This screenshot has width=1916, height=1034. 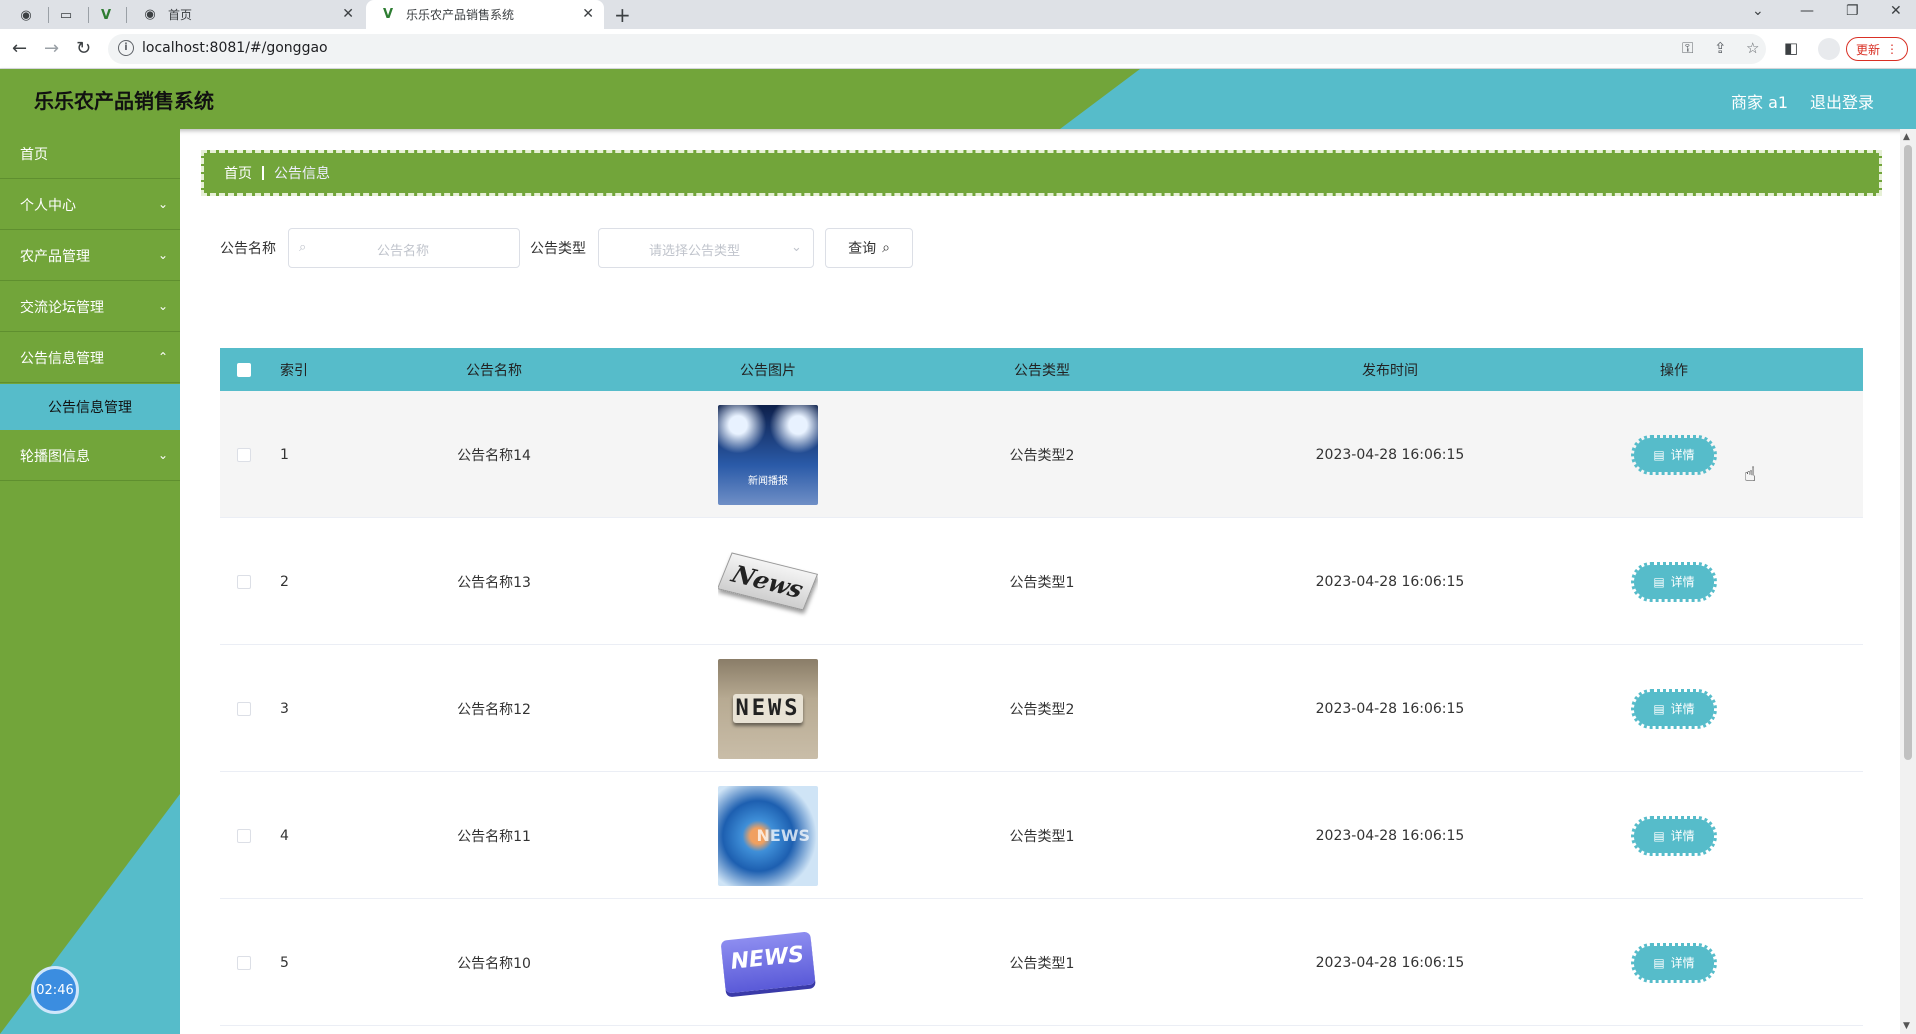 What do you see at coordinates (1896, 11) in the screenshot?
I see `close-window-icon: ✕` at bounding box center [1896, 11].